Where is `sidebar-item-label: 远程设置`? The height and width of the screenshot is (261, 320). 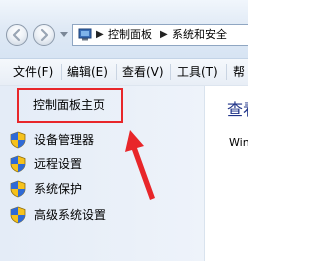
sidebar-item-label: 远程设置 is located at coordinates (58, 164).